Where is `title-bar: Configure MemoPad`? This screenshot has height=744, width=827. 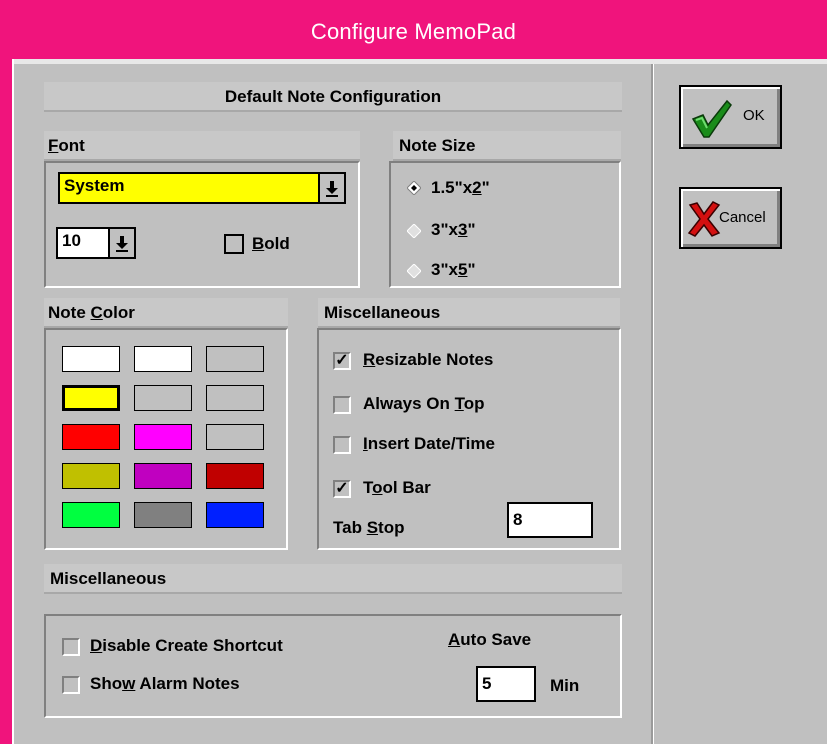 title-bar: Configure MemoPad is located at coordinates (413, 29).